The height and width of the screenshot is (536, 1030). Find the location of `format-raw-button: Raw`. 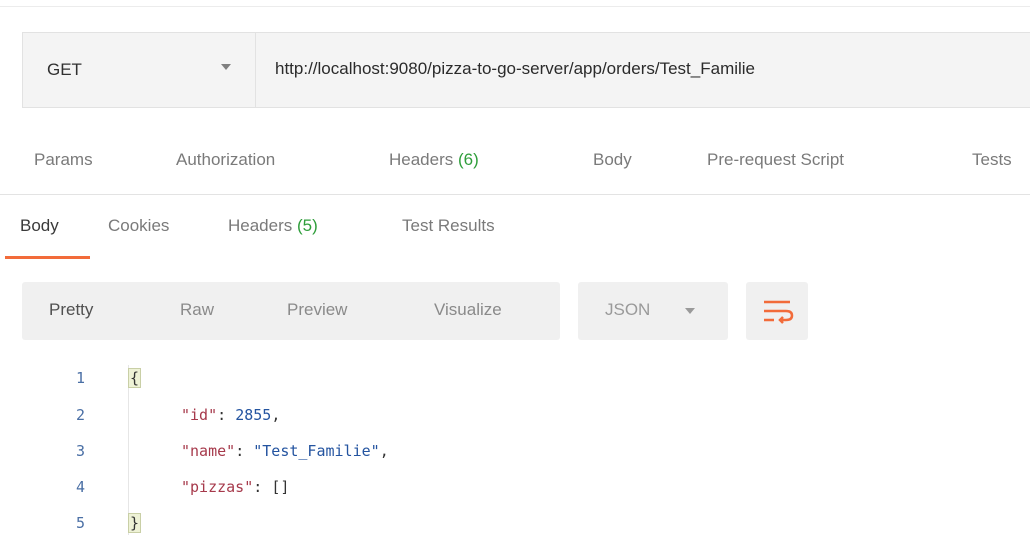

format-raw-button: Raw is located at coordinates (197, 310).